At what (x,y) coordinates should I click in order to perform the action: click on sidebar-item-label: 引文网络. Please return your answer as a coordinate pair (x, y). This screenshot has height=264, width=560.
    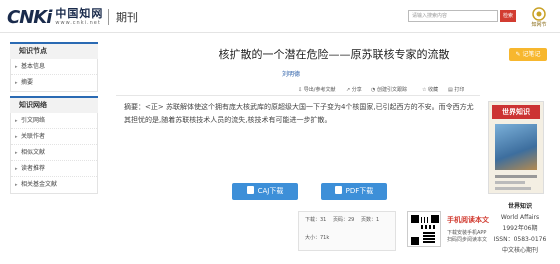
    Looking at the image, I should click on (33, 120).